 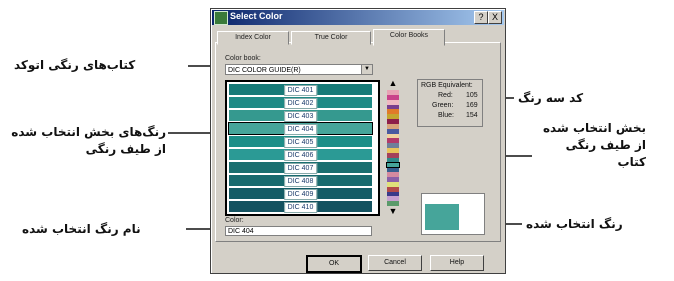 What do you see at coordinates (393, 83) in the screenshot?
I see `scroll-up-icon: ▲` at bounding box center [393, 83].